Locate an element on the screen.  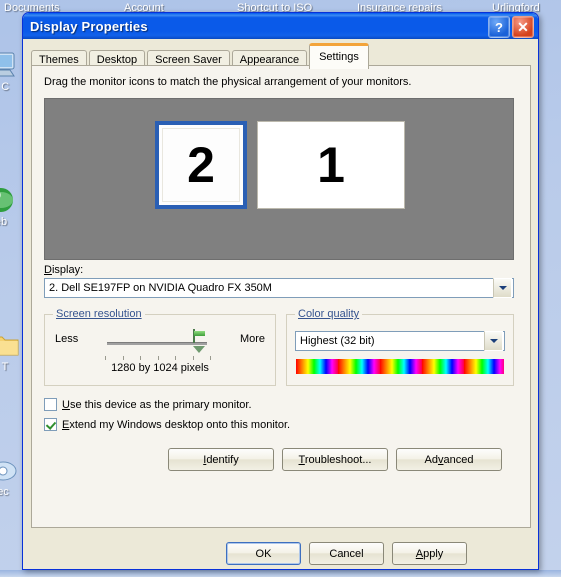
desktop-icon-label: T is located at coordinates (5, 367).